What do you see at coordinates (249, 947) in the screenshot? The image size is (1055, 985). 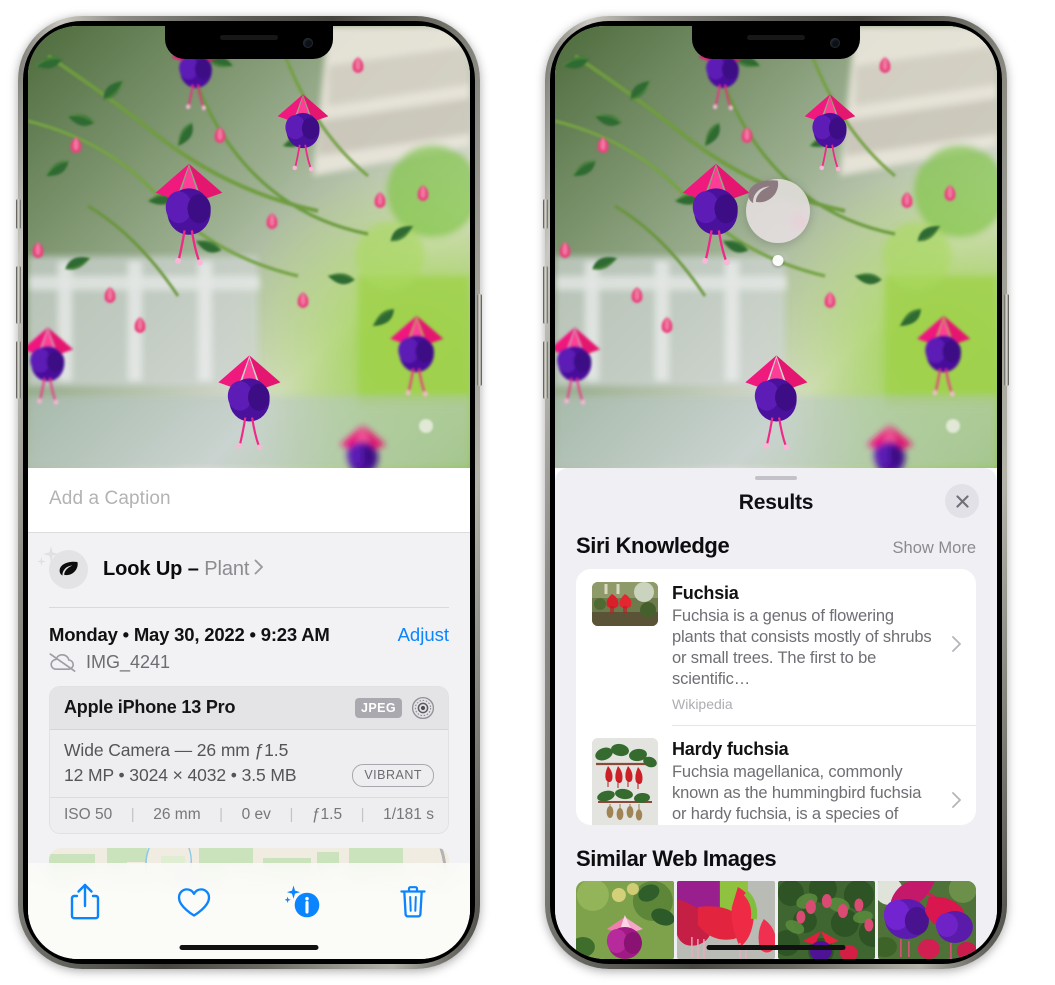 I see `home-indicator-left` at bounding box center [249, 947].